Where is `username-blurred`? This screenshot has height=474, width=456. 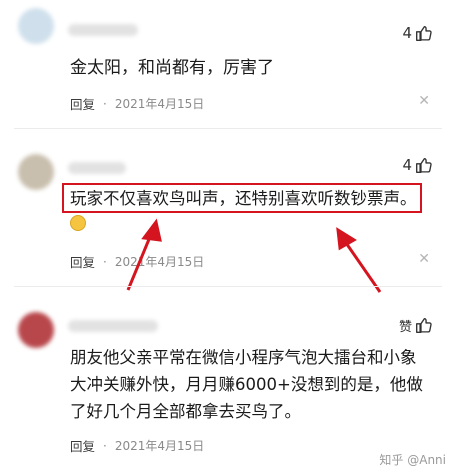
username-blurred is located at coordinates (113, 326).